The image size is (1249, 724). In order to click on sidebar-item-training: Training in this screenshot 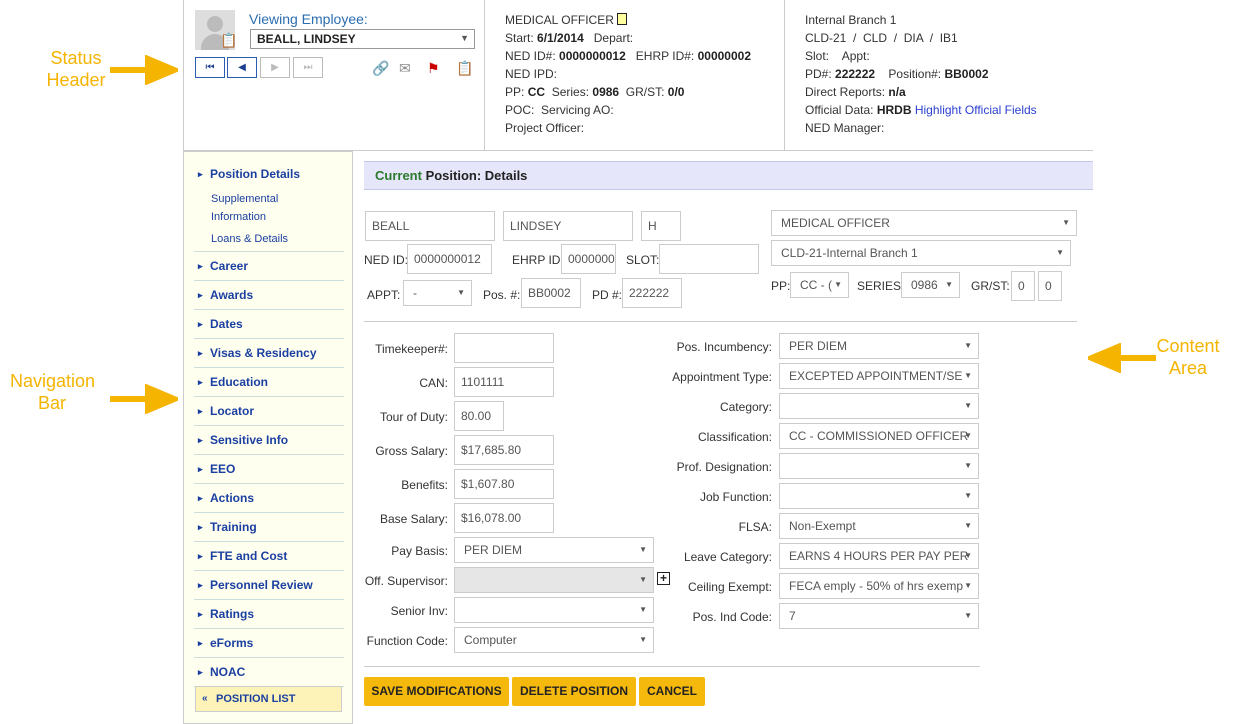, I will do `click(269, 527)`.